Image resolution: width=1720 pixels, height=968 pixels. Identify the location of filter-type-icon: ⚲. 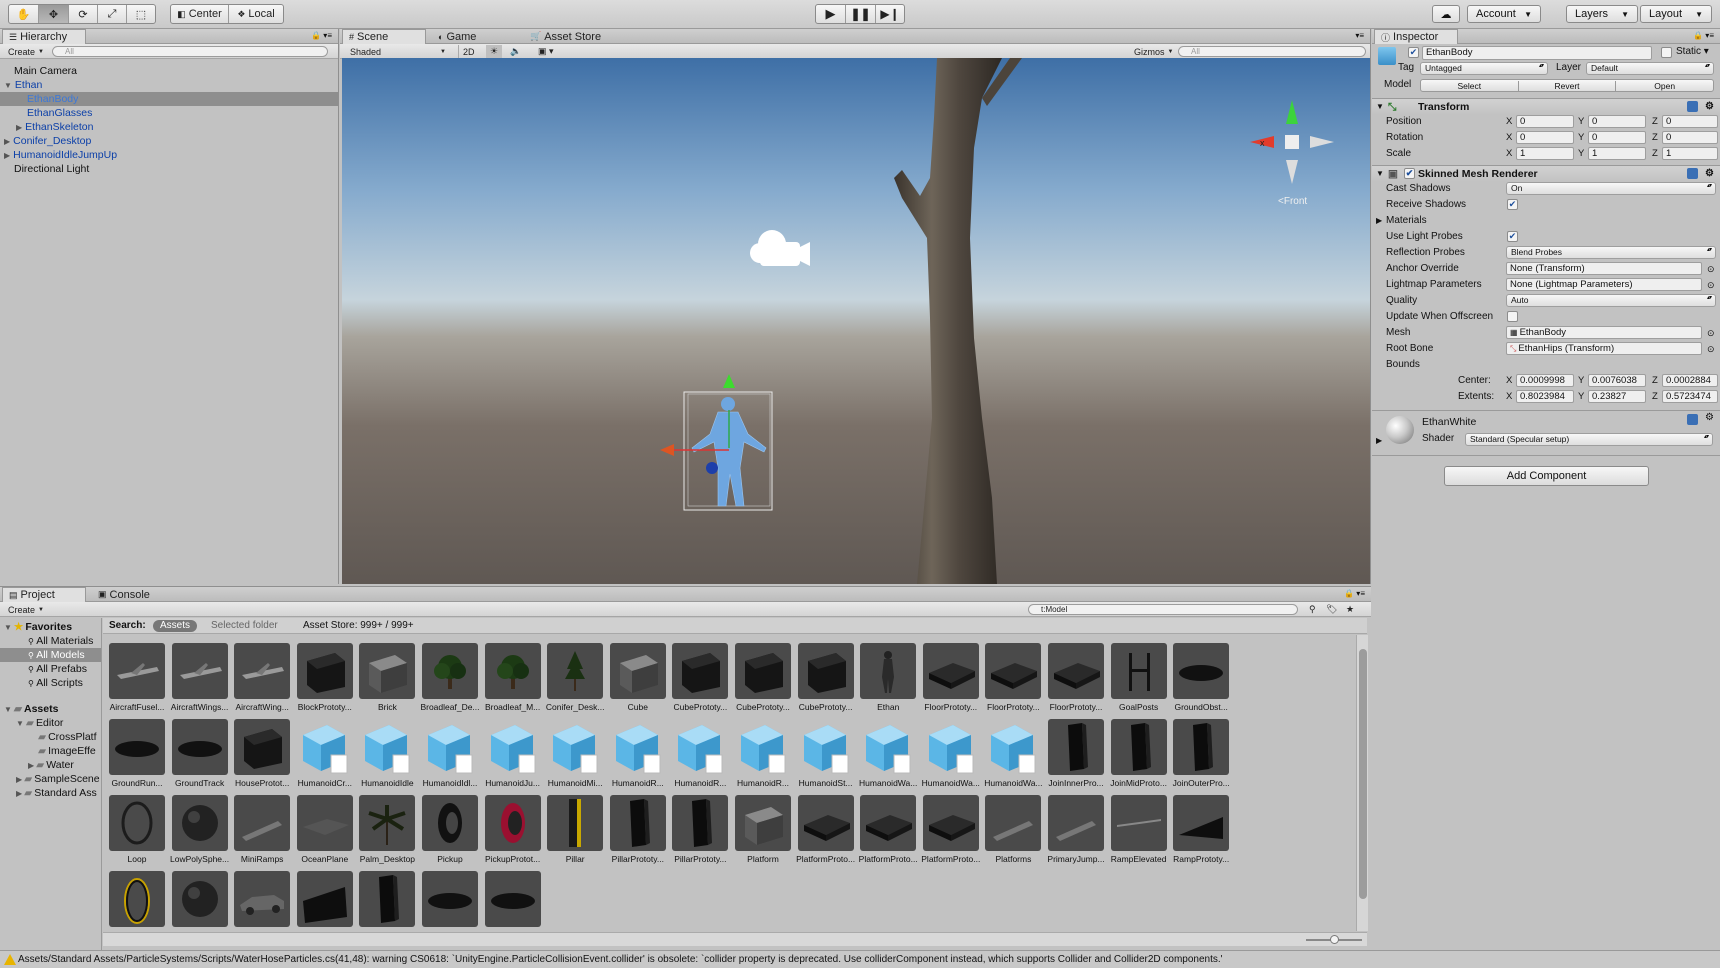
(1312, 609).